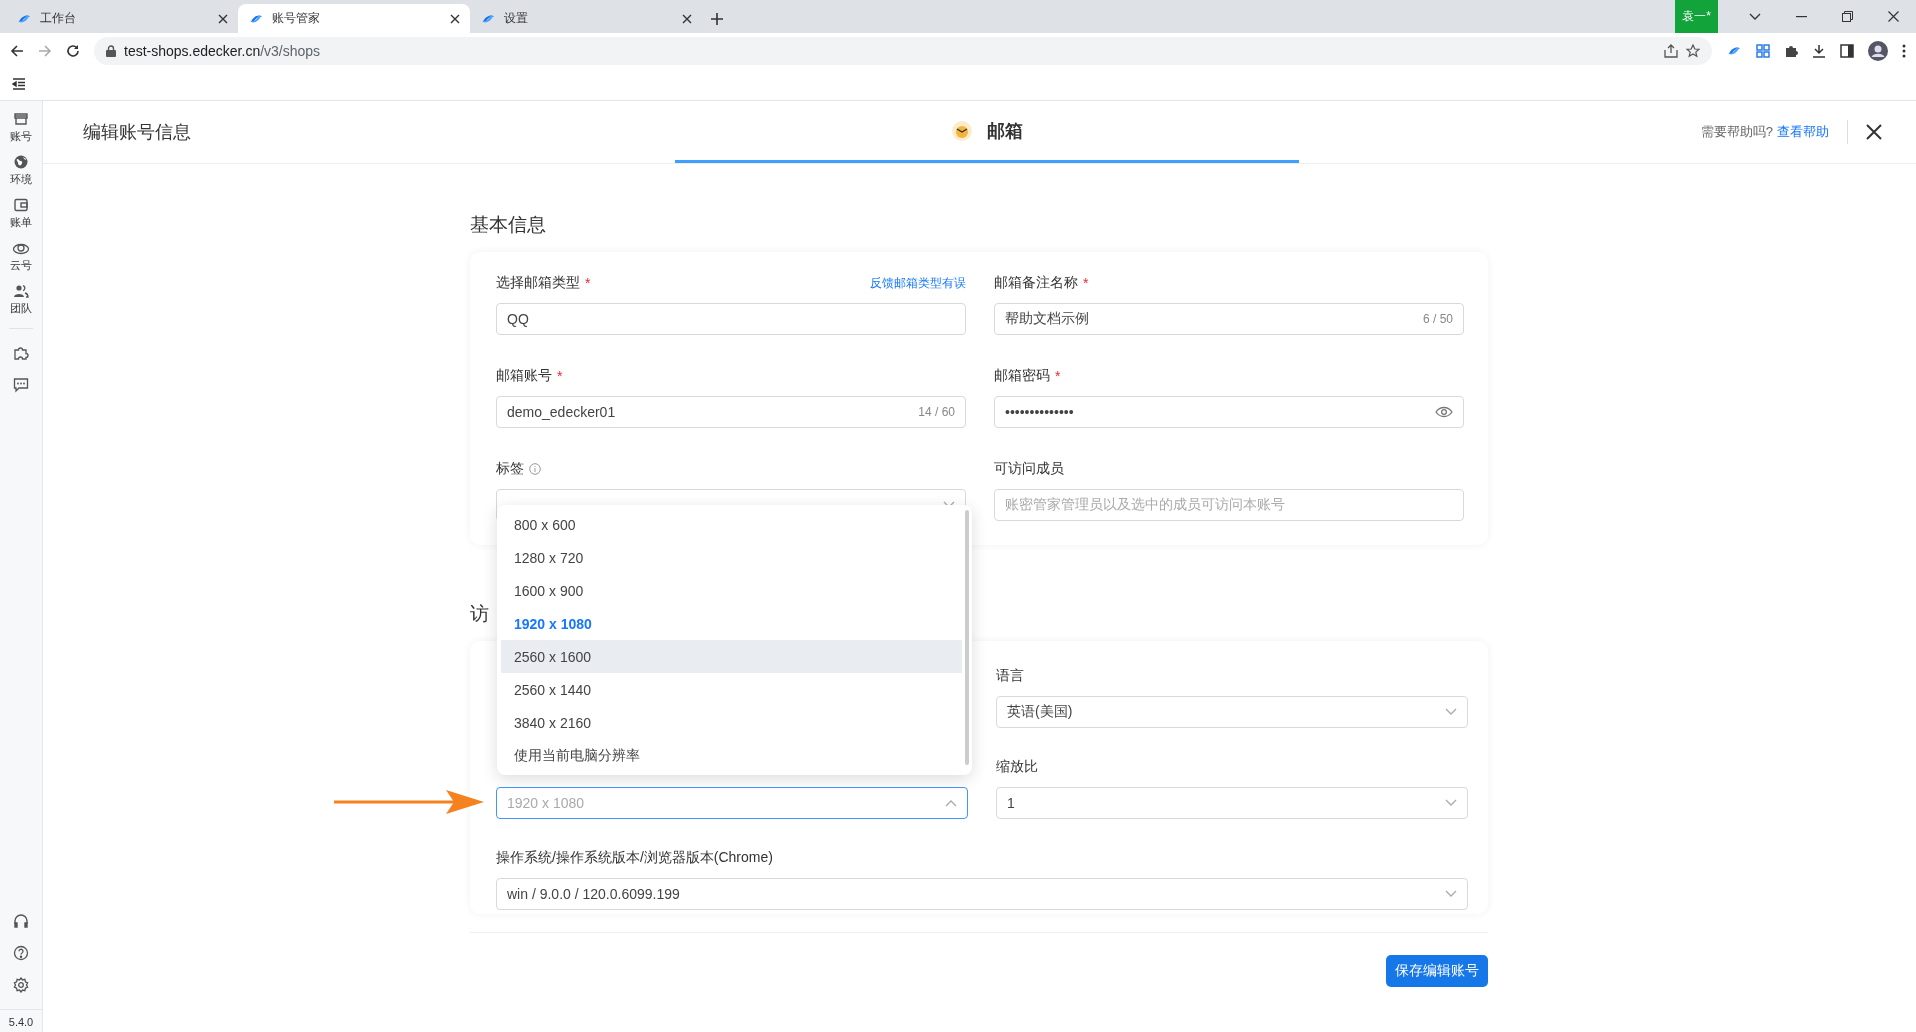  Describe the element at coordinates (222, 50) in the screenshot. I see `url-text: test-shops.edecker.cn/v3/shops` at that location.